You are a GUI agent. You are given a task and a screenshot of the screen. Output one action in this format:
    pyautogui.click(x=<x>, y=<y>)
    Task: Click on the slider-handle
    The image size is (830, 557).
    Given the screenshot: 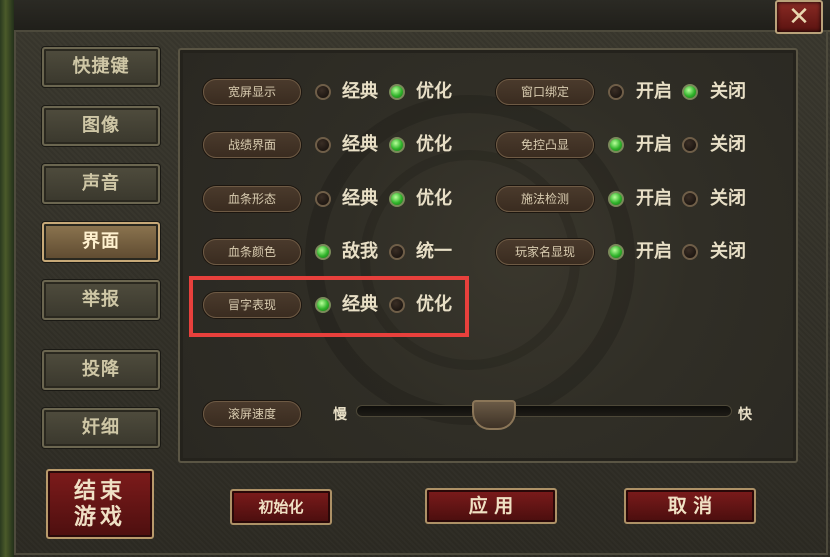 What is the action you would take?
    pyautogui.click(x=494, y=415)
    